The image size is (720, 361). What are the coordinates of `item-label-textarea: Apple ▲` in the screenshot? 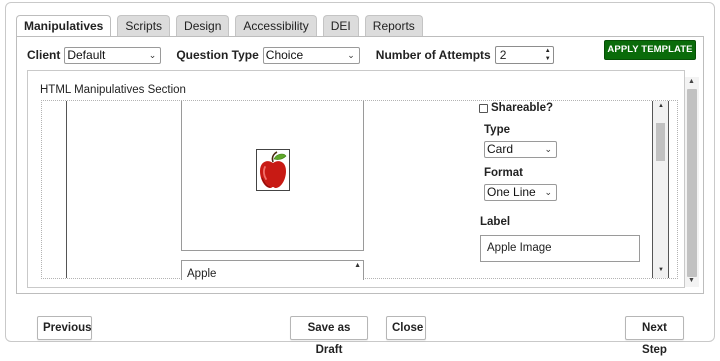 It's located at (272, 270).